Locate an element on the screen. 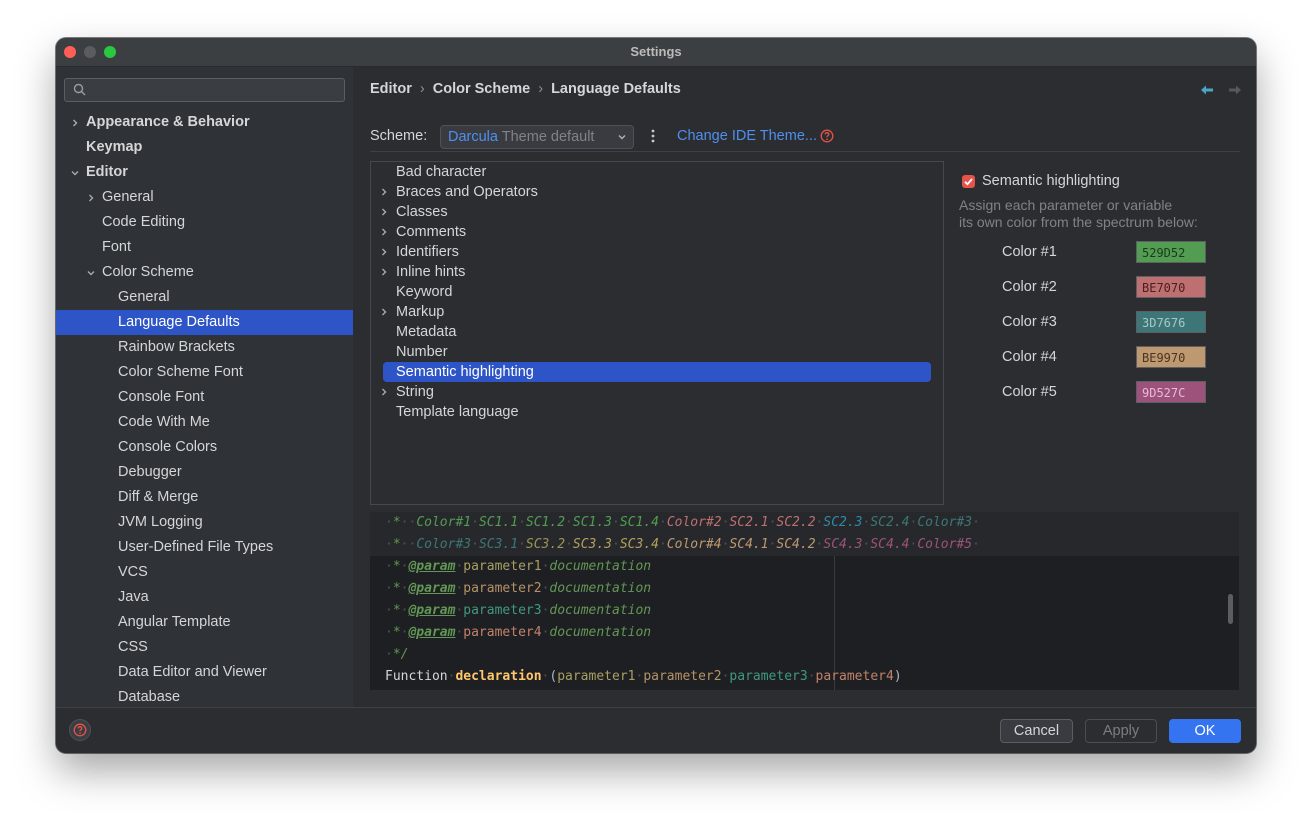  element-label: Markup is located at coordinates (420, 312).